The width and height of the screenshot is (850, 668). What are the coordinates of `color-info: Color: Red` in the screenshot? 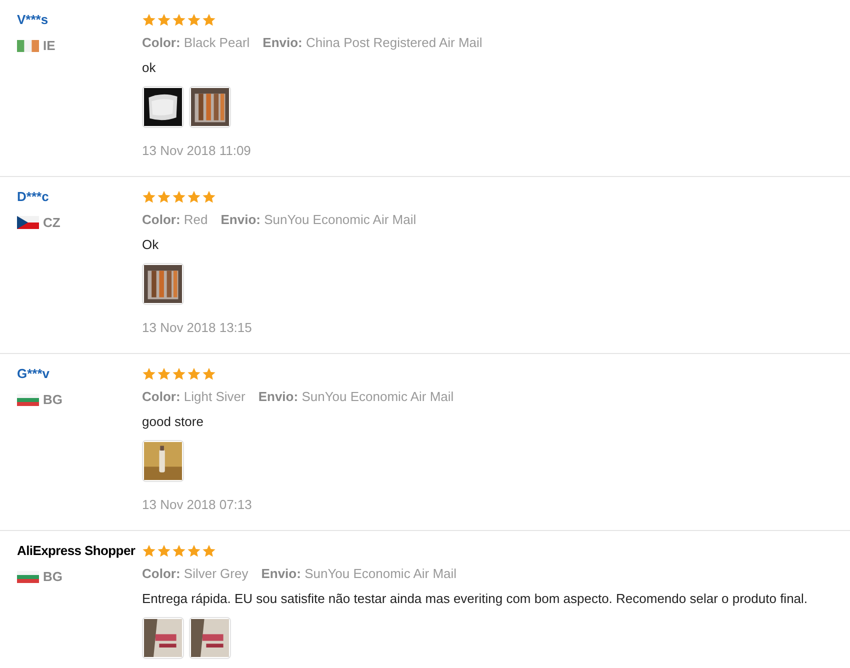 It's located at (175, 220).